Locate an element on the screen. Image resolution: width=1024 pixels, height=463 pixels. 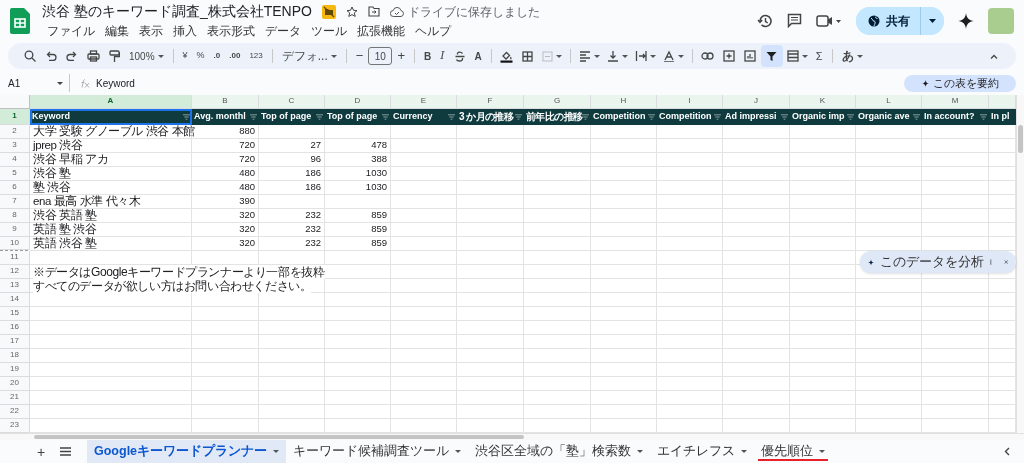
no-access-folder-icon is located at coordinates (328, 11).